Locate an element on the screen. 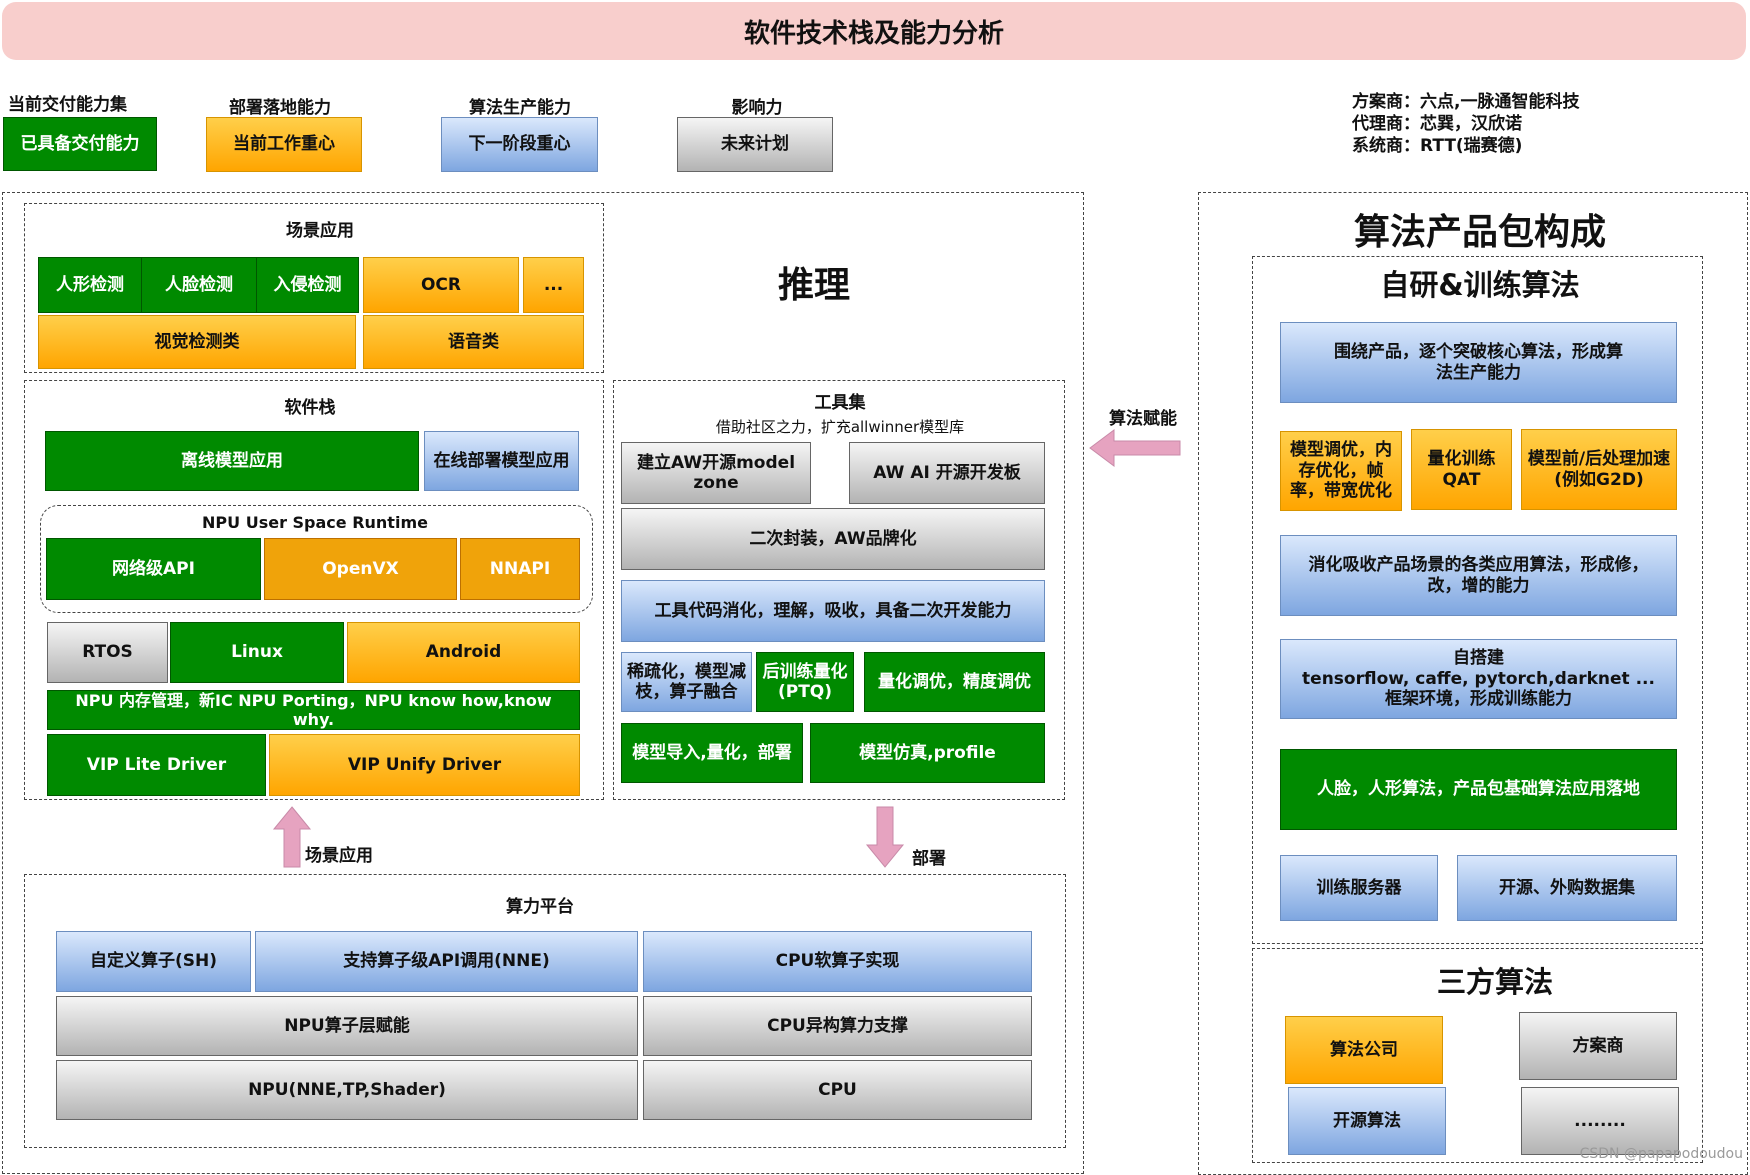 This screenshot has height=1175, width=1750. face-detect: 人脸检测 is located at coordinates (199, 285).